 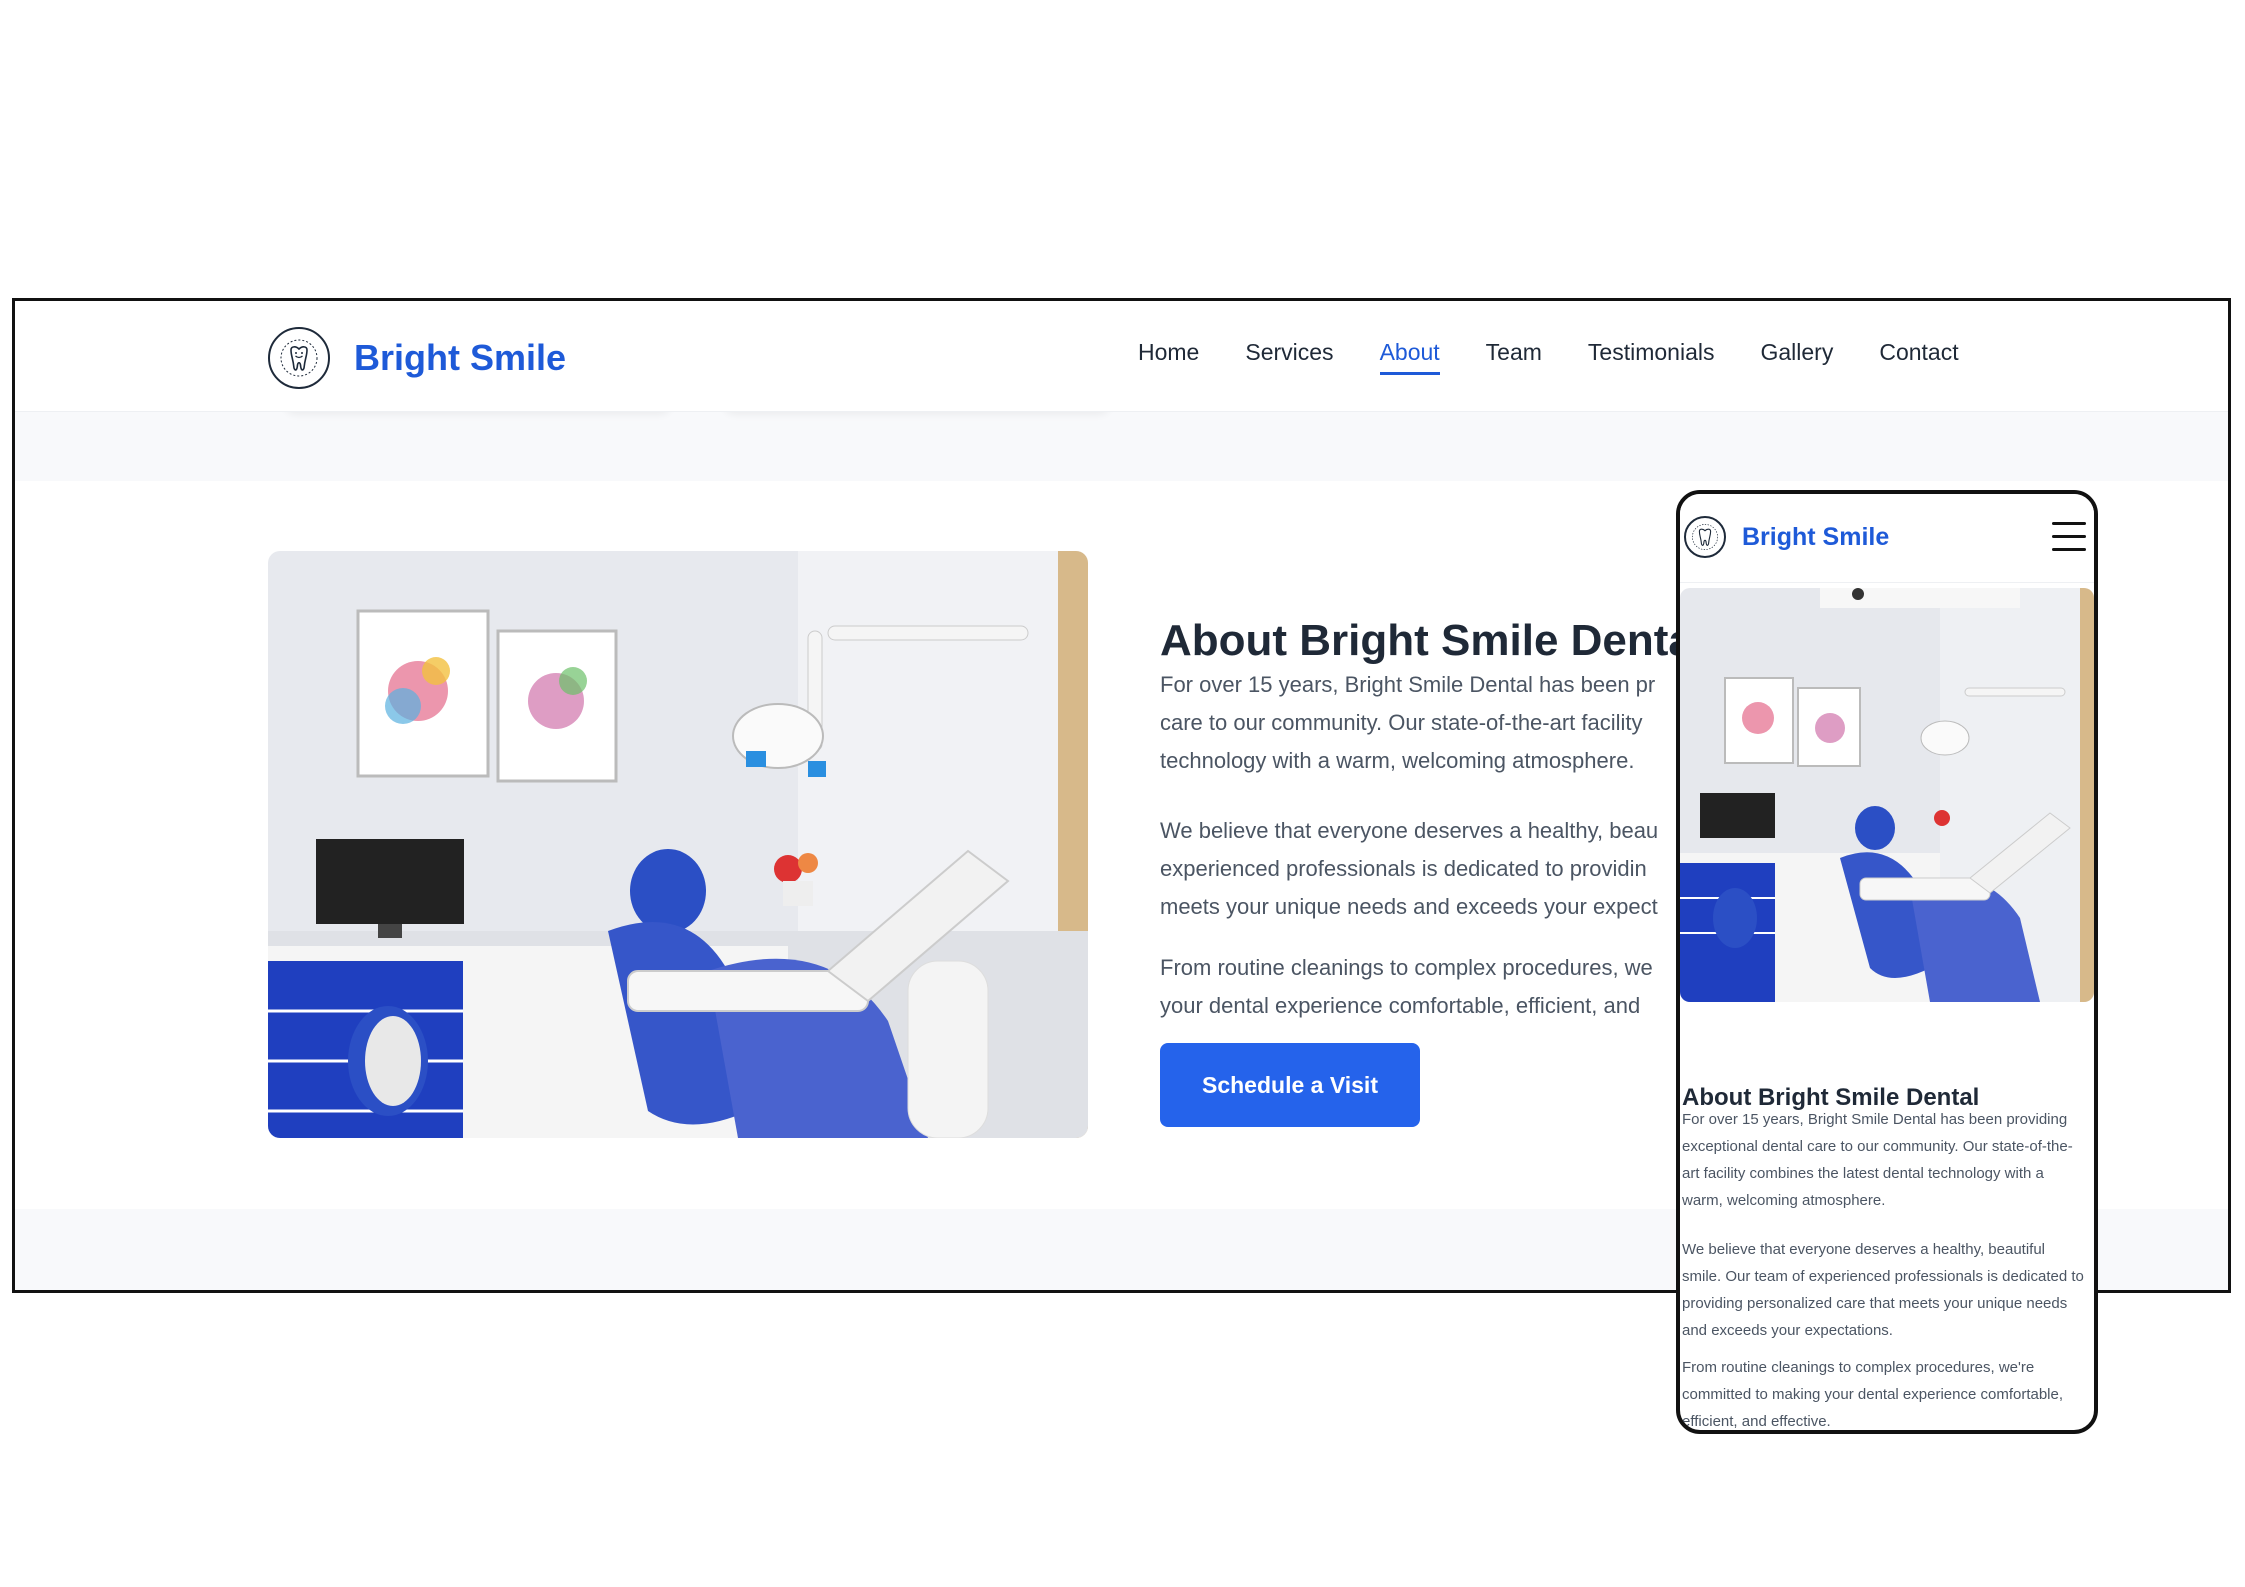 What do you see at coordinates (460, 357) in the screenshot?
I see `brand-name: Bright Smile` at bounding box center [460, 357].